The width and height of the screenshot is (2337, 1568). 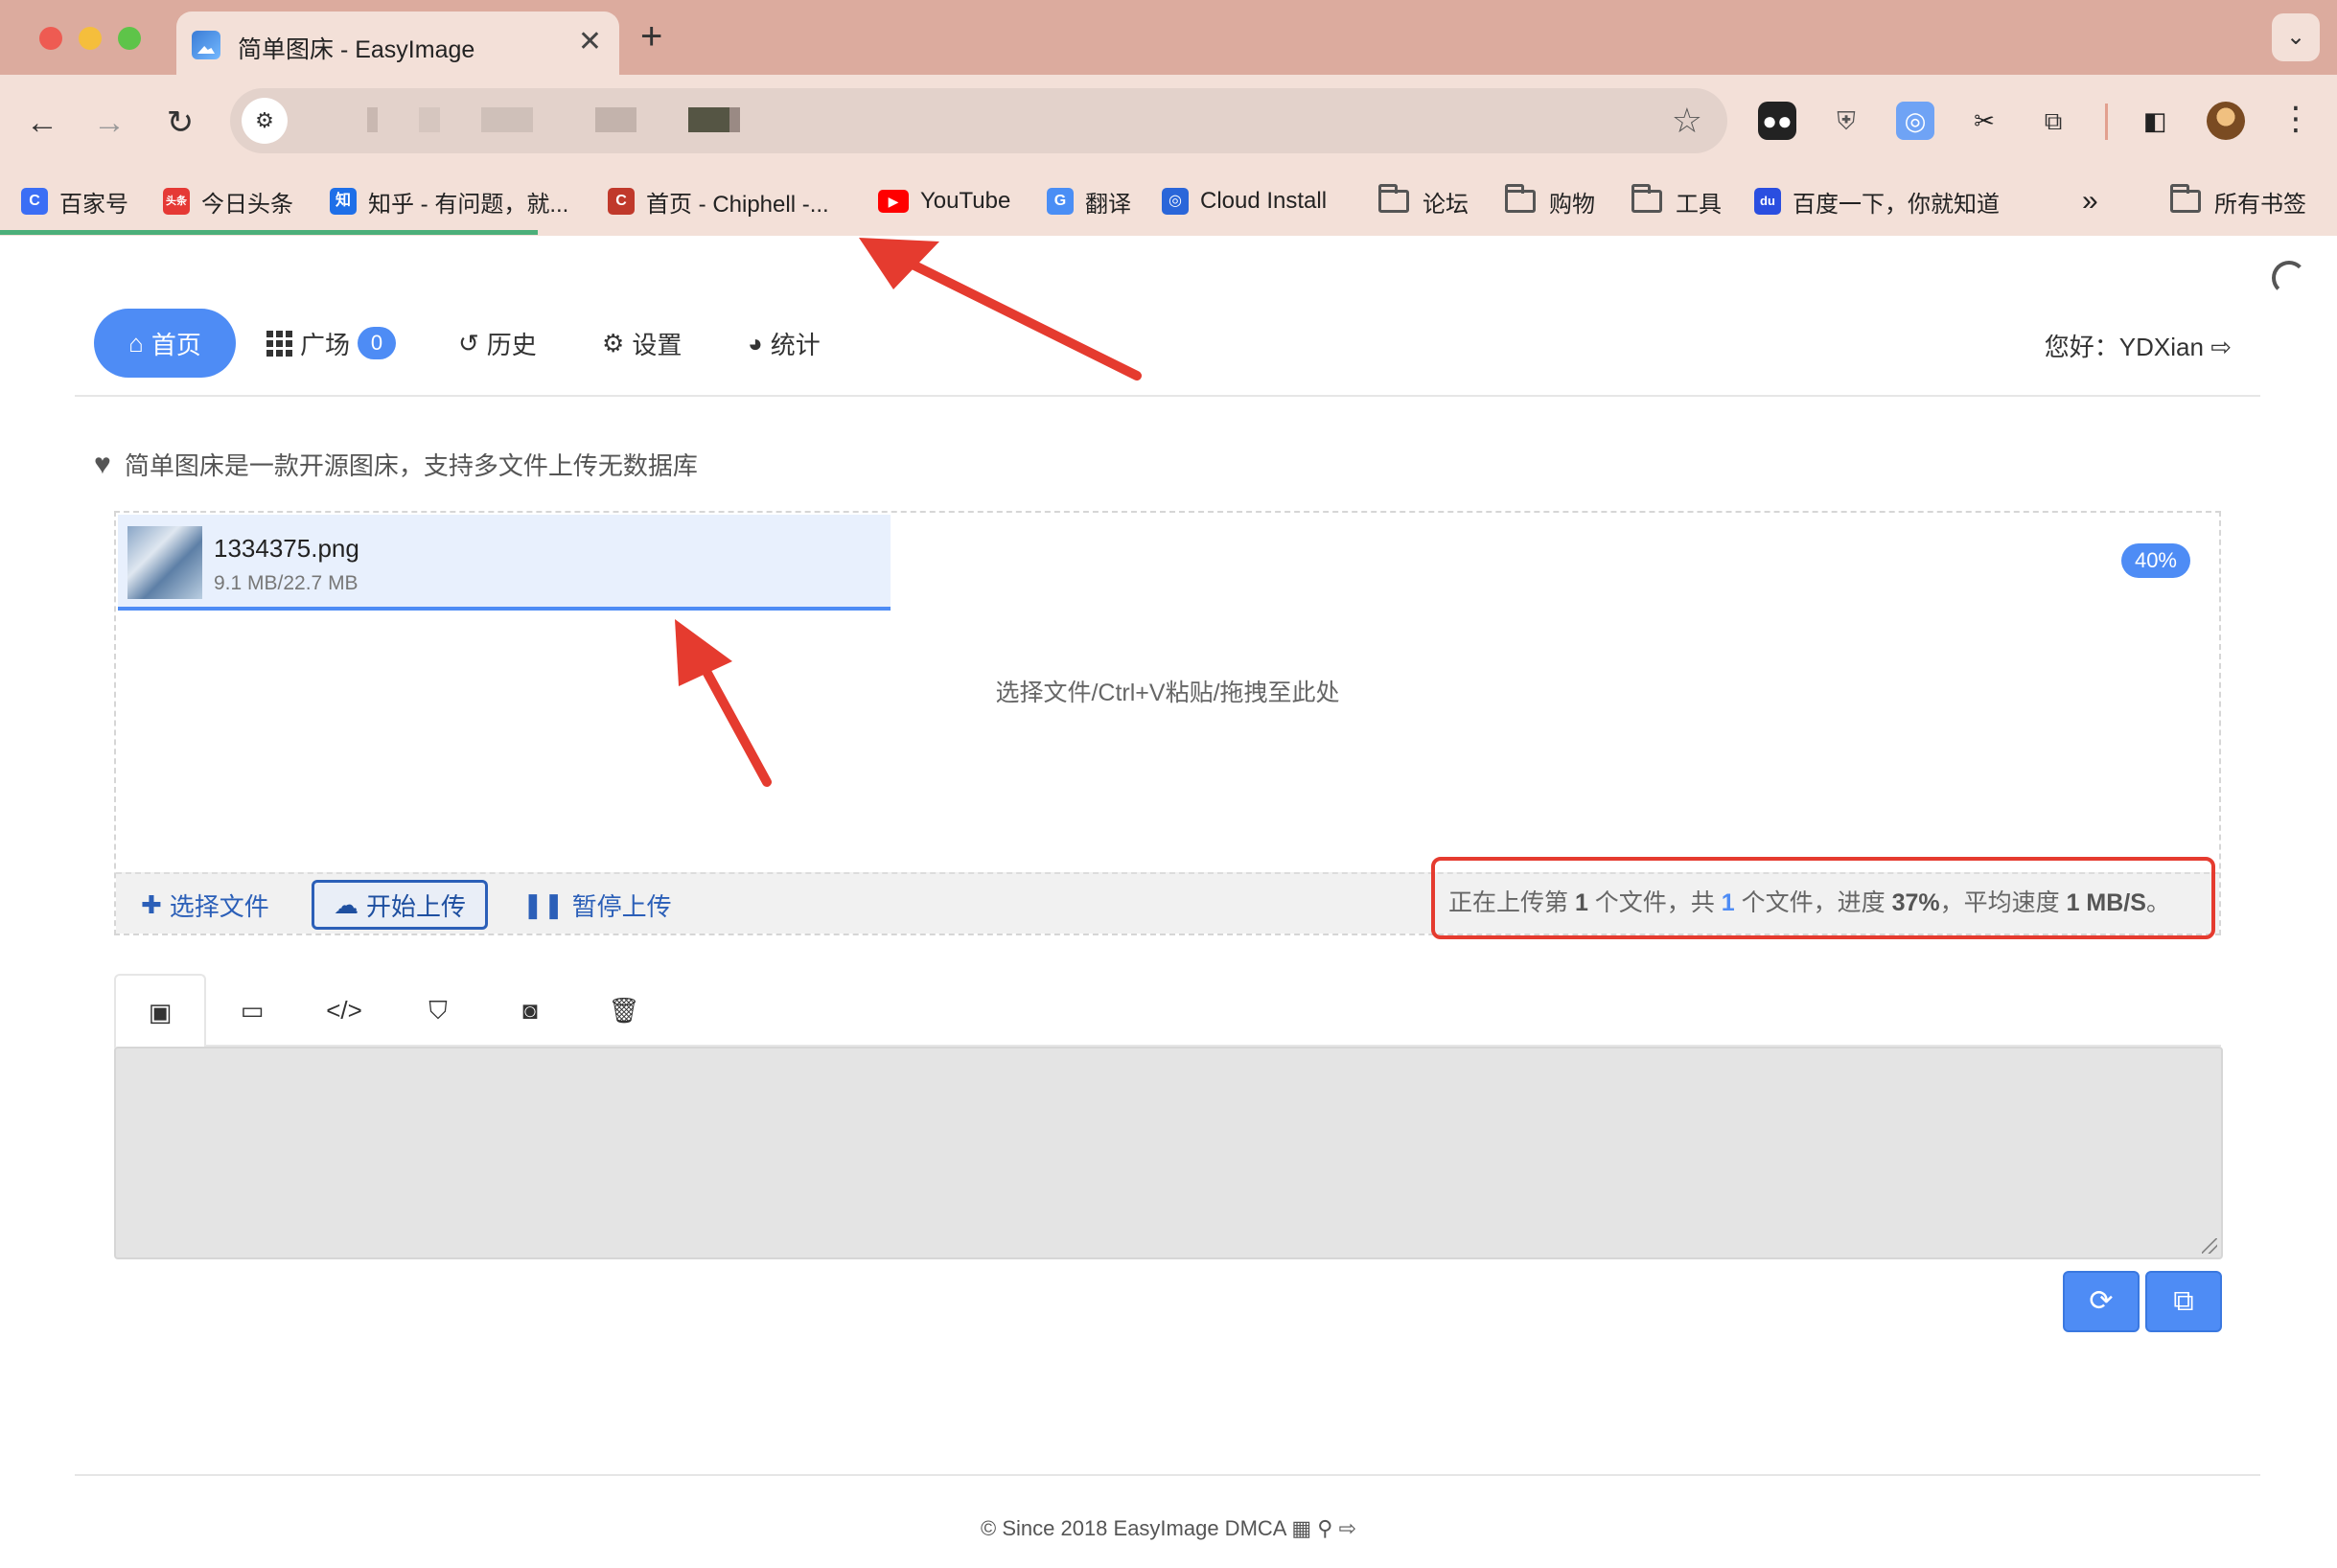 What do you see at coordinates (2295, 119) in the screenshot?
I see `browser-menu-icon: ⋮` at bounding box center [2295, 119].